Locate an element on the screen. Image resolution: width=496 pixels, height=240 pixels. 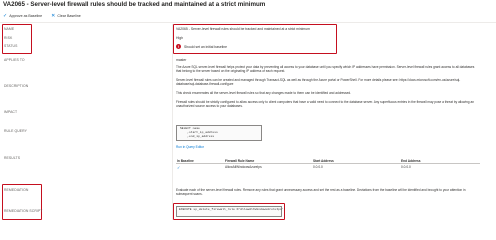
start-address-cell: 0.0.0.0 is located at coordinates (318, 167).